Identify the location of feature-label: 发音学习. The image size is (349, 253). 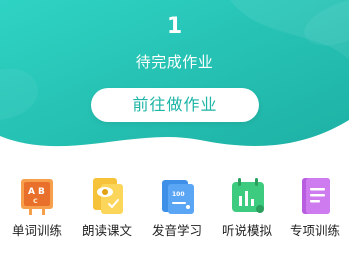
(176, 230).